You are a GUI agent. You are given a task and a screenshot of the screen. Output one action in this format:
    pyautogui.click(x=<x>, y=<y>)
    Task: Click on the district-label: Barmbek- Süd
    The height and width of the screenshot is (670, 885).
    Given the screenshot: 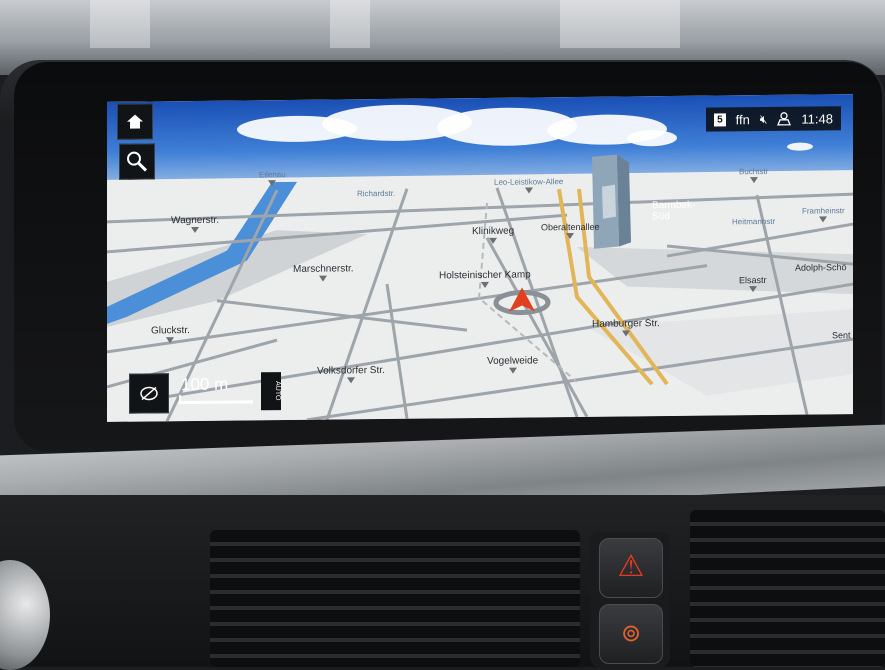 What is the action you would take?
    pyautogui.click(x=674, y=211)
    